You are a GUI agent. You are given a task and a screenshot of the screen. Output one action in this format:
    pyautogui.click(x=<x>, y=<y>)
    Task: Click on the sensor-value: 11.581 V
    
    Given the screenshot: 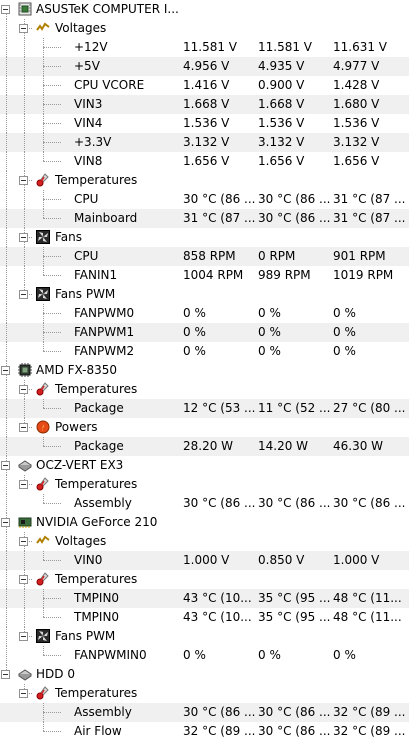 What is the action you would take?
    pyautogui.click(x=210, y=47)
    